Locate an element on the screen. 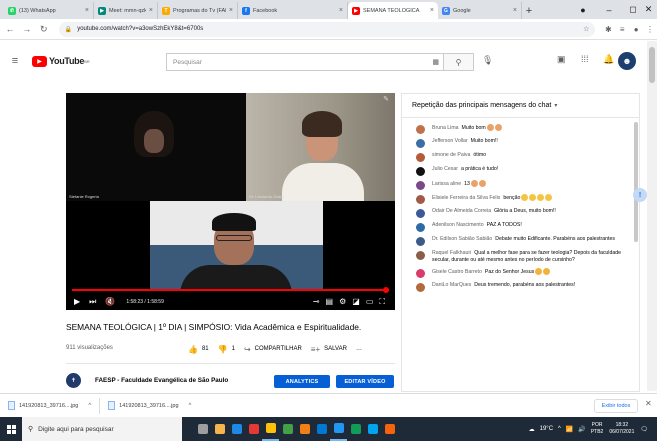 This screenshot has height=441, width=657. chat-author-name: Odair De Almeida Correia is located at coordinates (461, 211).